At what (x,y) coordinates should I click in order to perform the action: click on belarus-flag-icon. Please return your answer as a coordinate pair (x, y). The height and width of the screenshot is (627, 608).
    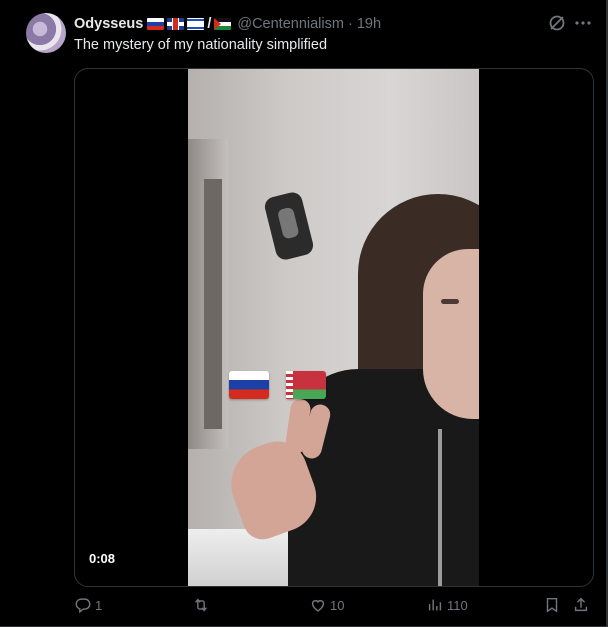
    Looking at the image, I should click on (306, 385).